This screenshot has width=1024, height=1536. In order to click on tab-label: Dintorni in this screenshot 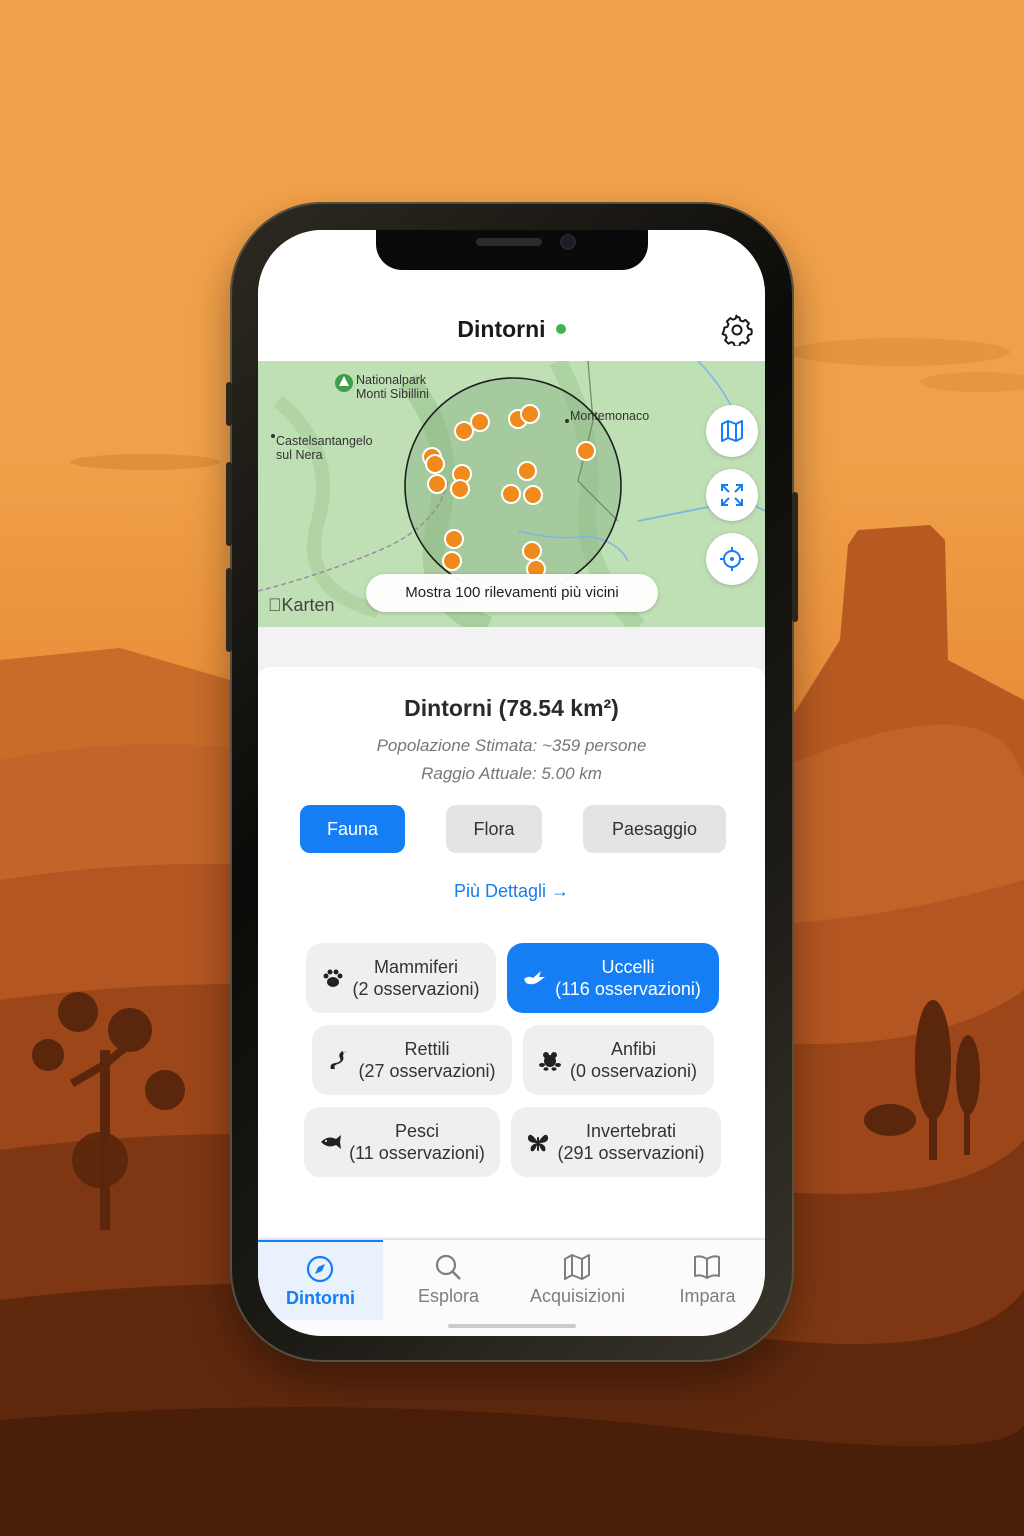, I will do `click(320, 1298)`.